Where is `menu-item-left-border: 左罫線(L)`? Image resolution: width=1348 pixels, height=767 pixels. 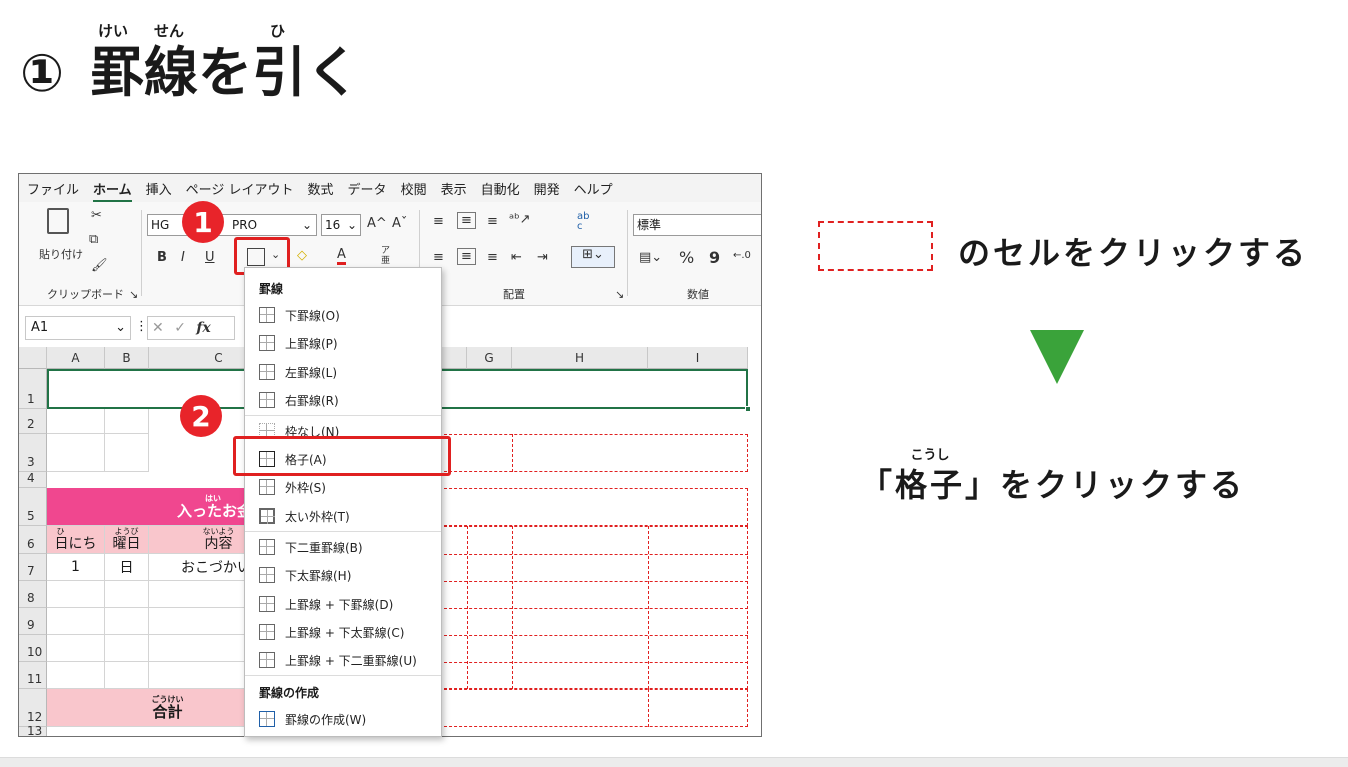
menu-item-left-border: 左罫線(L) is located at coordinates (343, 372).